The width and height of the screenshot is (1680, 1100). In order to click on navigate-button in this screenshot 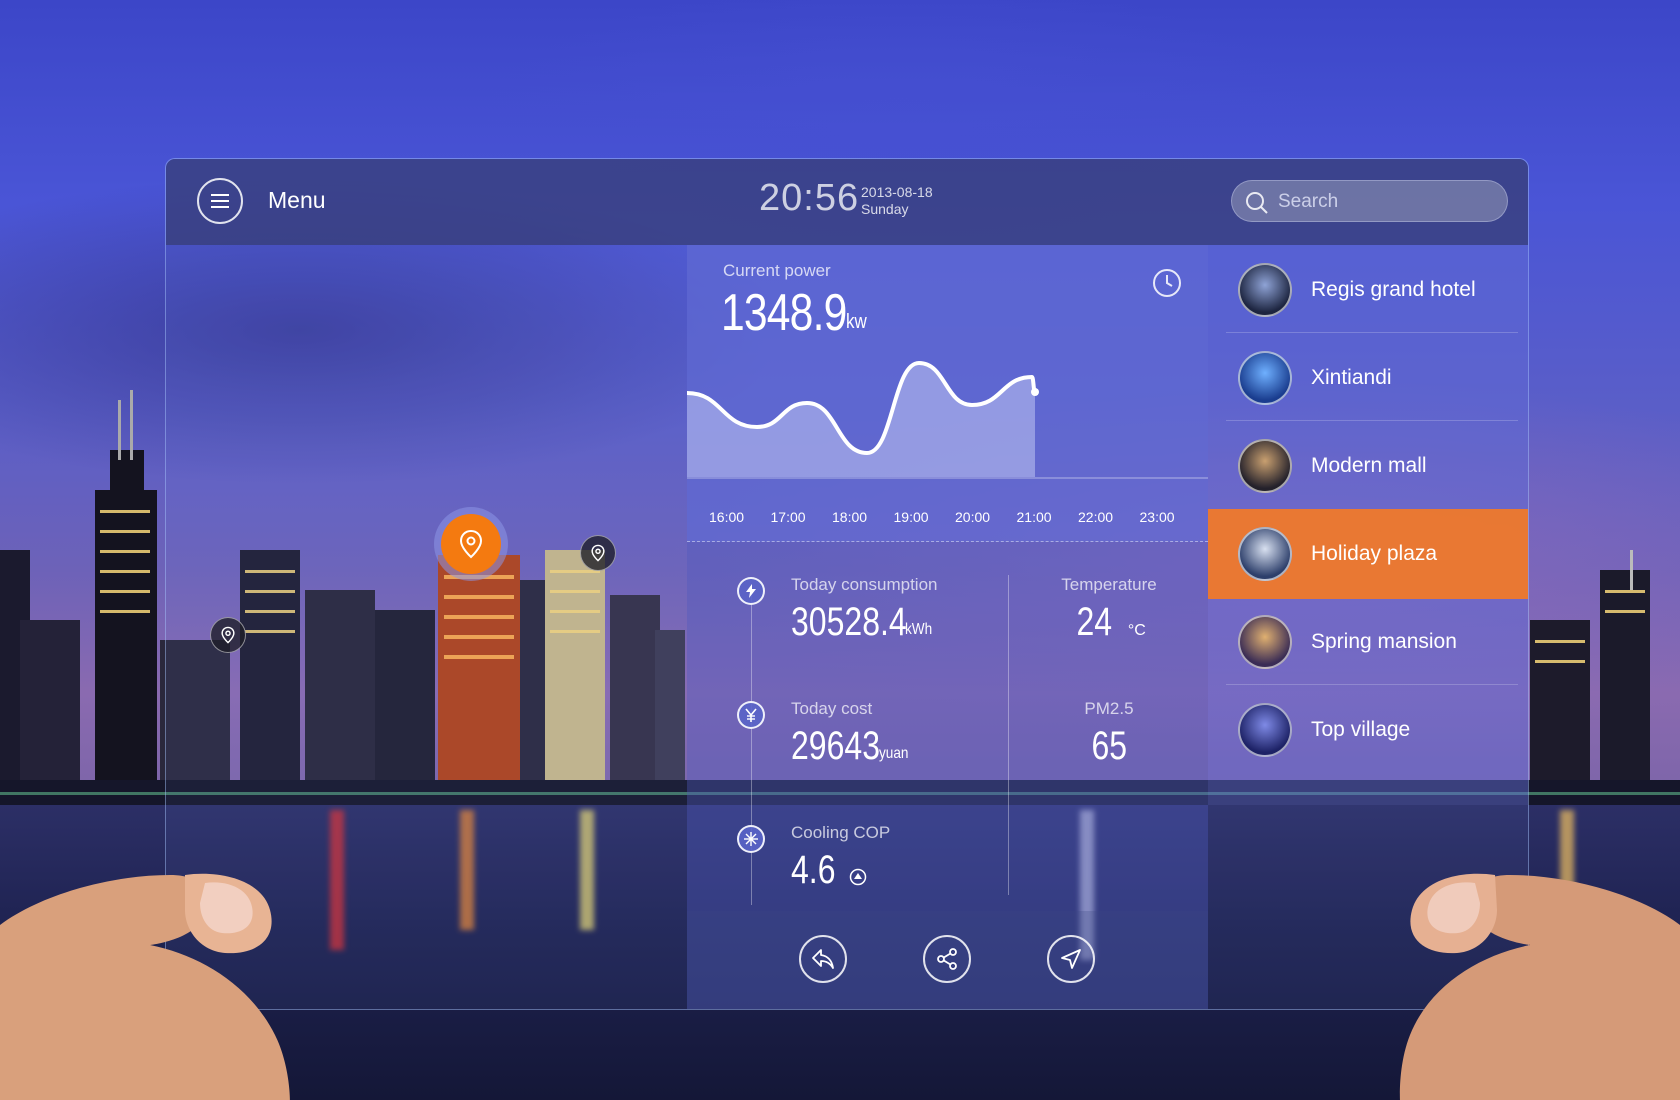, I will do `click(1071, 959)`.